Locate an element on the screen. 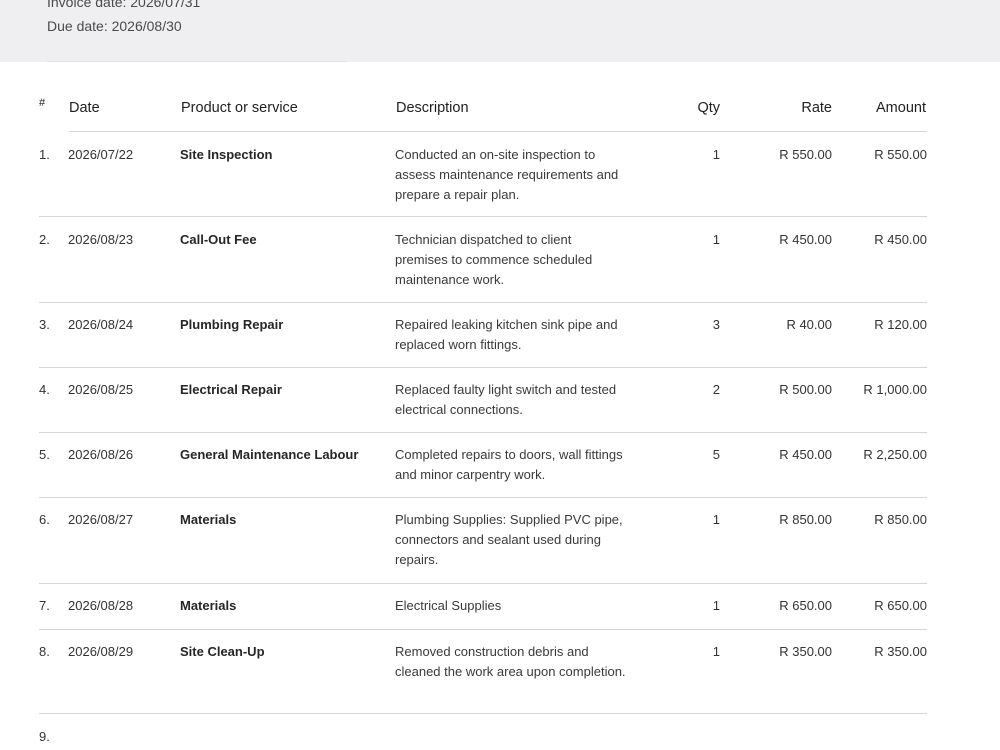 This screenshot has height=750, width=1000. row-number: 4. is located at coordinates (44, 389).